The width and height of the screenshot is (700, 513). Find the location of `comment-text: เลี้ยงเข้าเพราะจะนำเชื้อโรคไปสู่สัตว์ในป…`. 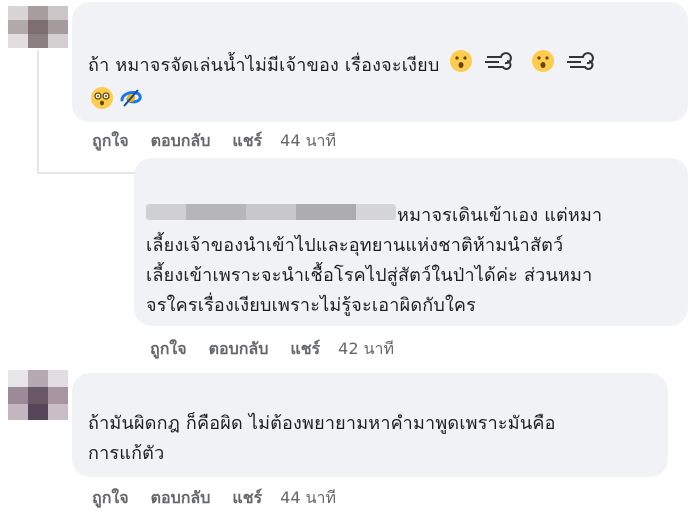

comment-text: เลี้ยงเข้าเพราะจะนำเชื้อโรคไปสู่สัตว์ในป… is located at coordinates (369, 275).